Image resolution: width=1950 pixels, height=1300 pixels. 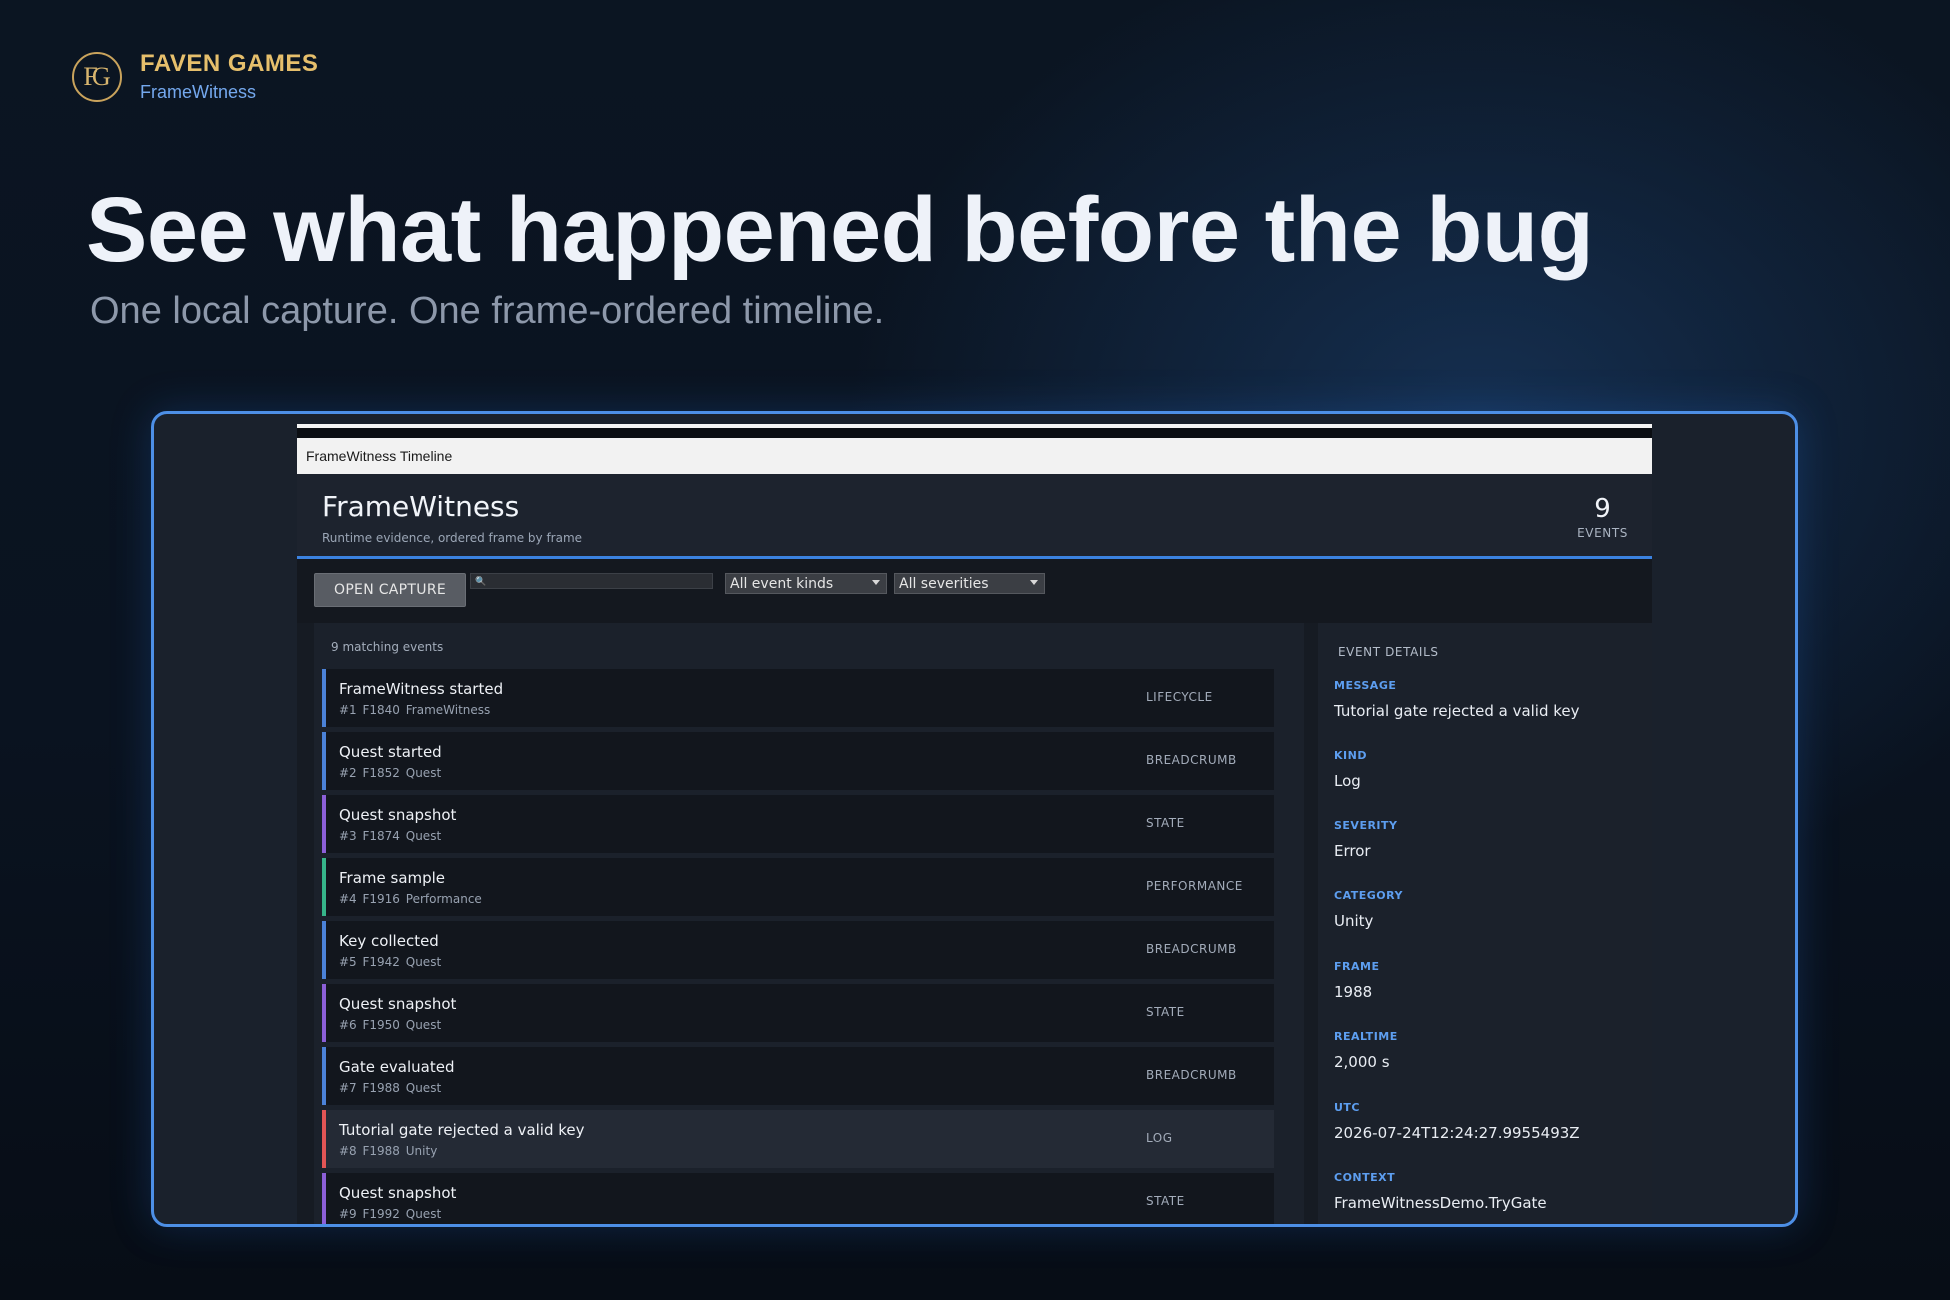 I want to click on detail-label: MESSAGE, so click(x=1365, y=685).